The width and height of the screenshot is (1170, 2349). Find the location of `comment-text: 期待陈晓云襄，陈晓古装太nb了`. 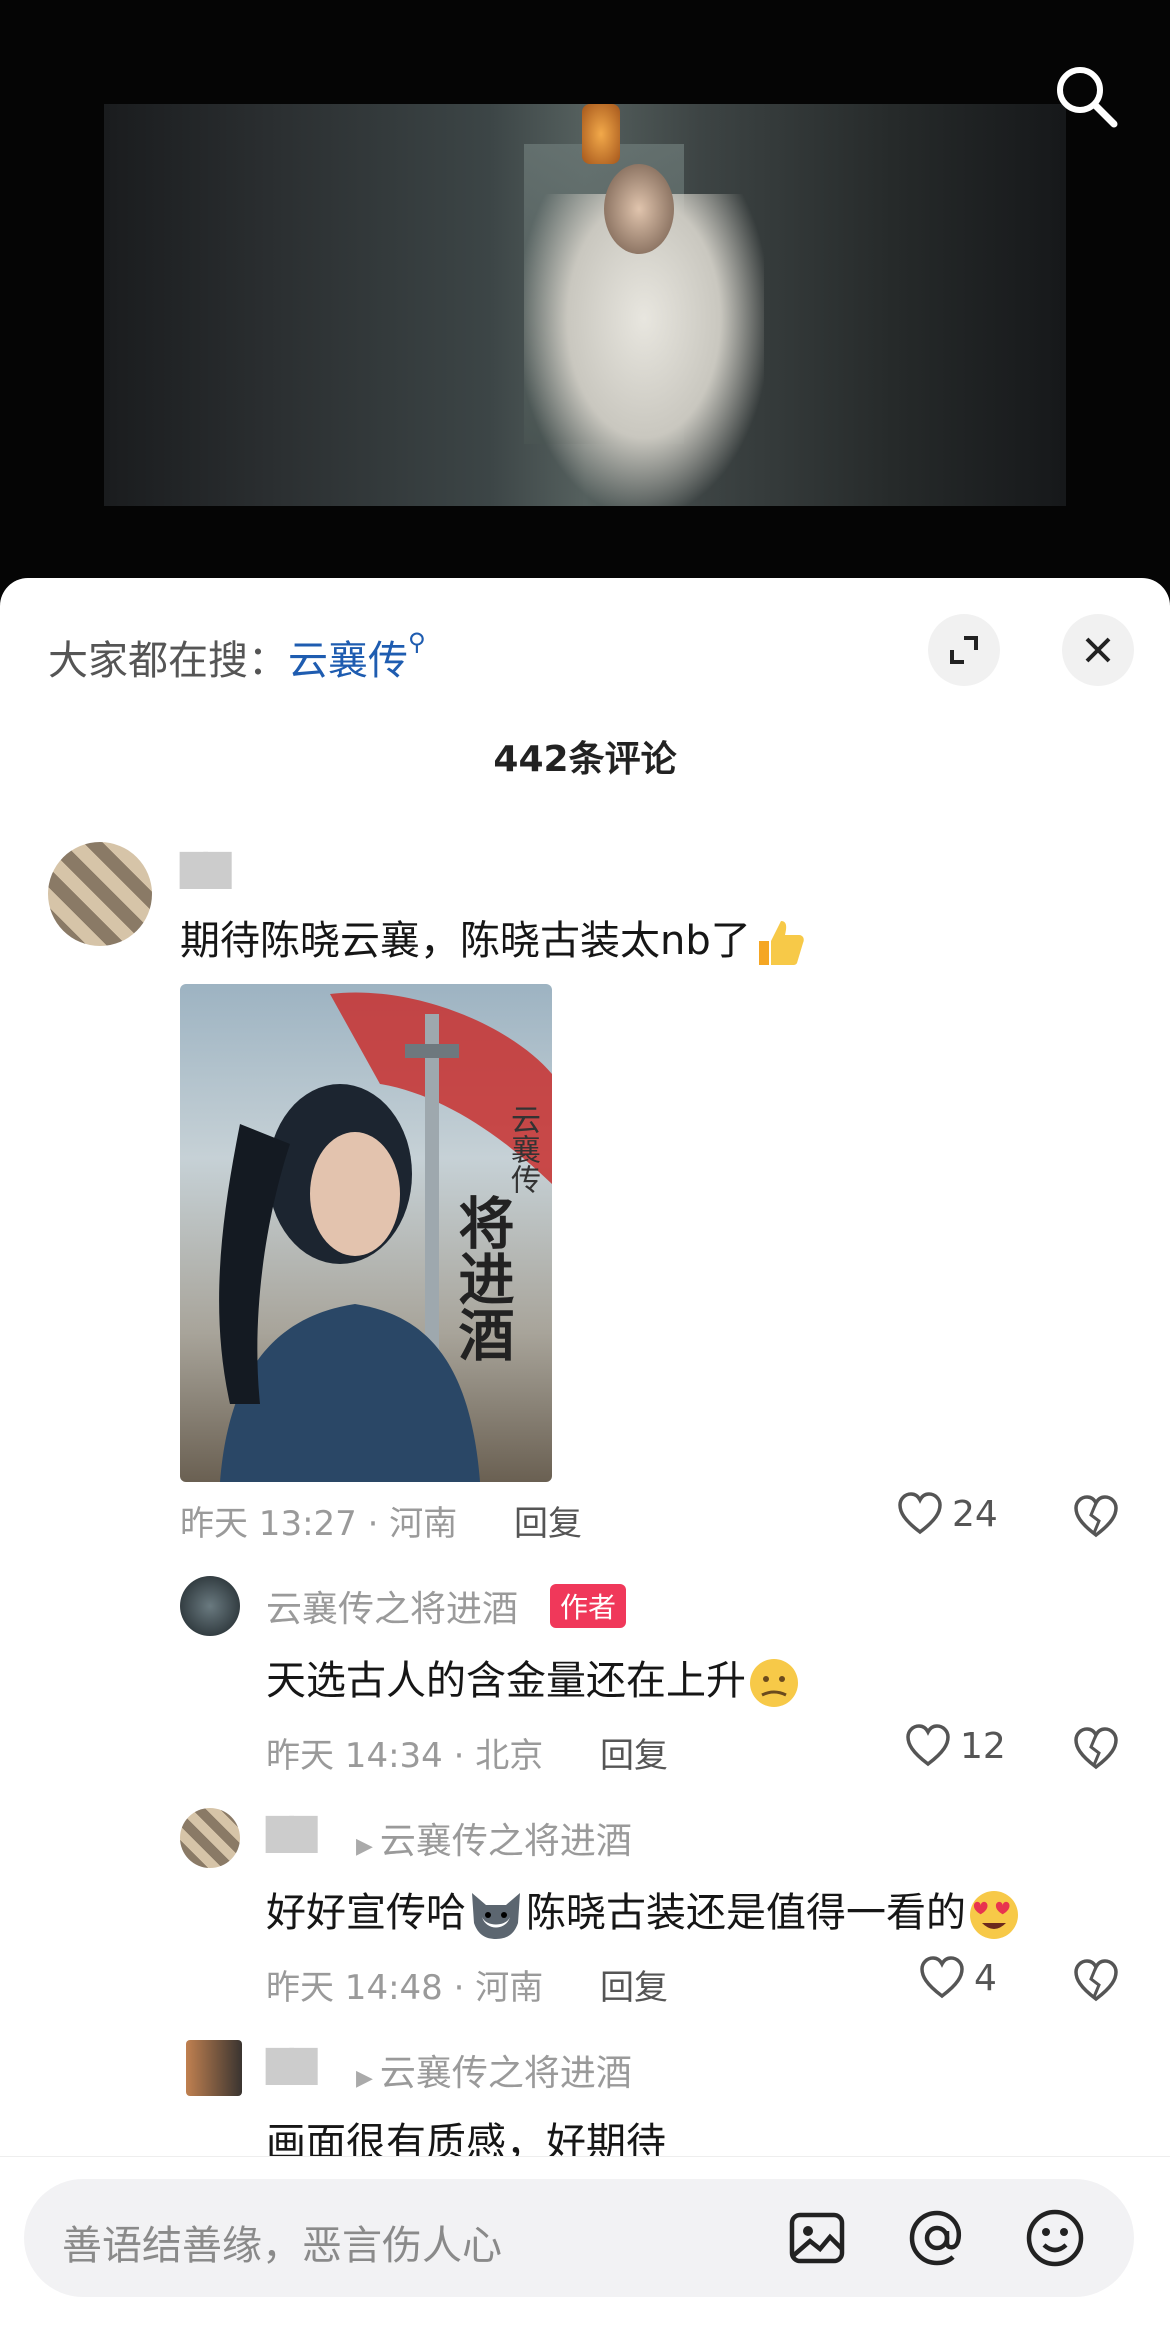

comment-text: 期待陈晓云襄，陈晓古装太nb了 is located at coordinates (493, 939).